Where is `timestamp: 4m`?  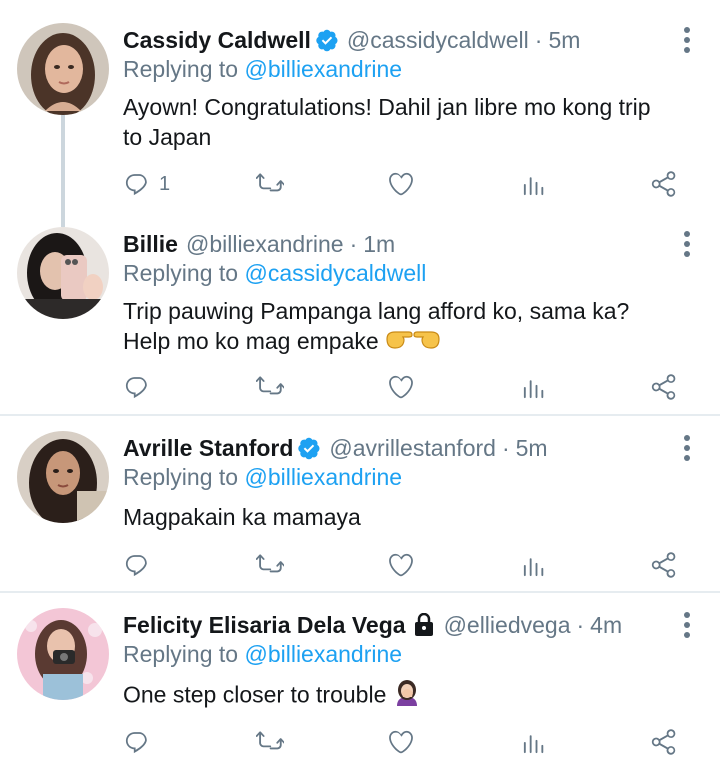 timestamp: 4m is located at coordinates (606, 625).